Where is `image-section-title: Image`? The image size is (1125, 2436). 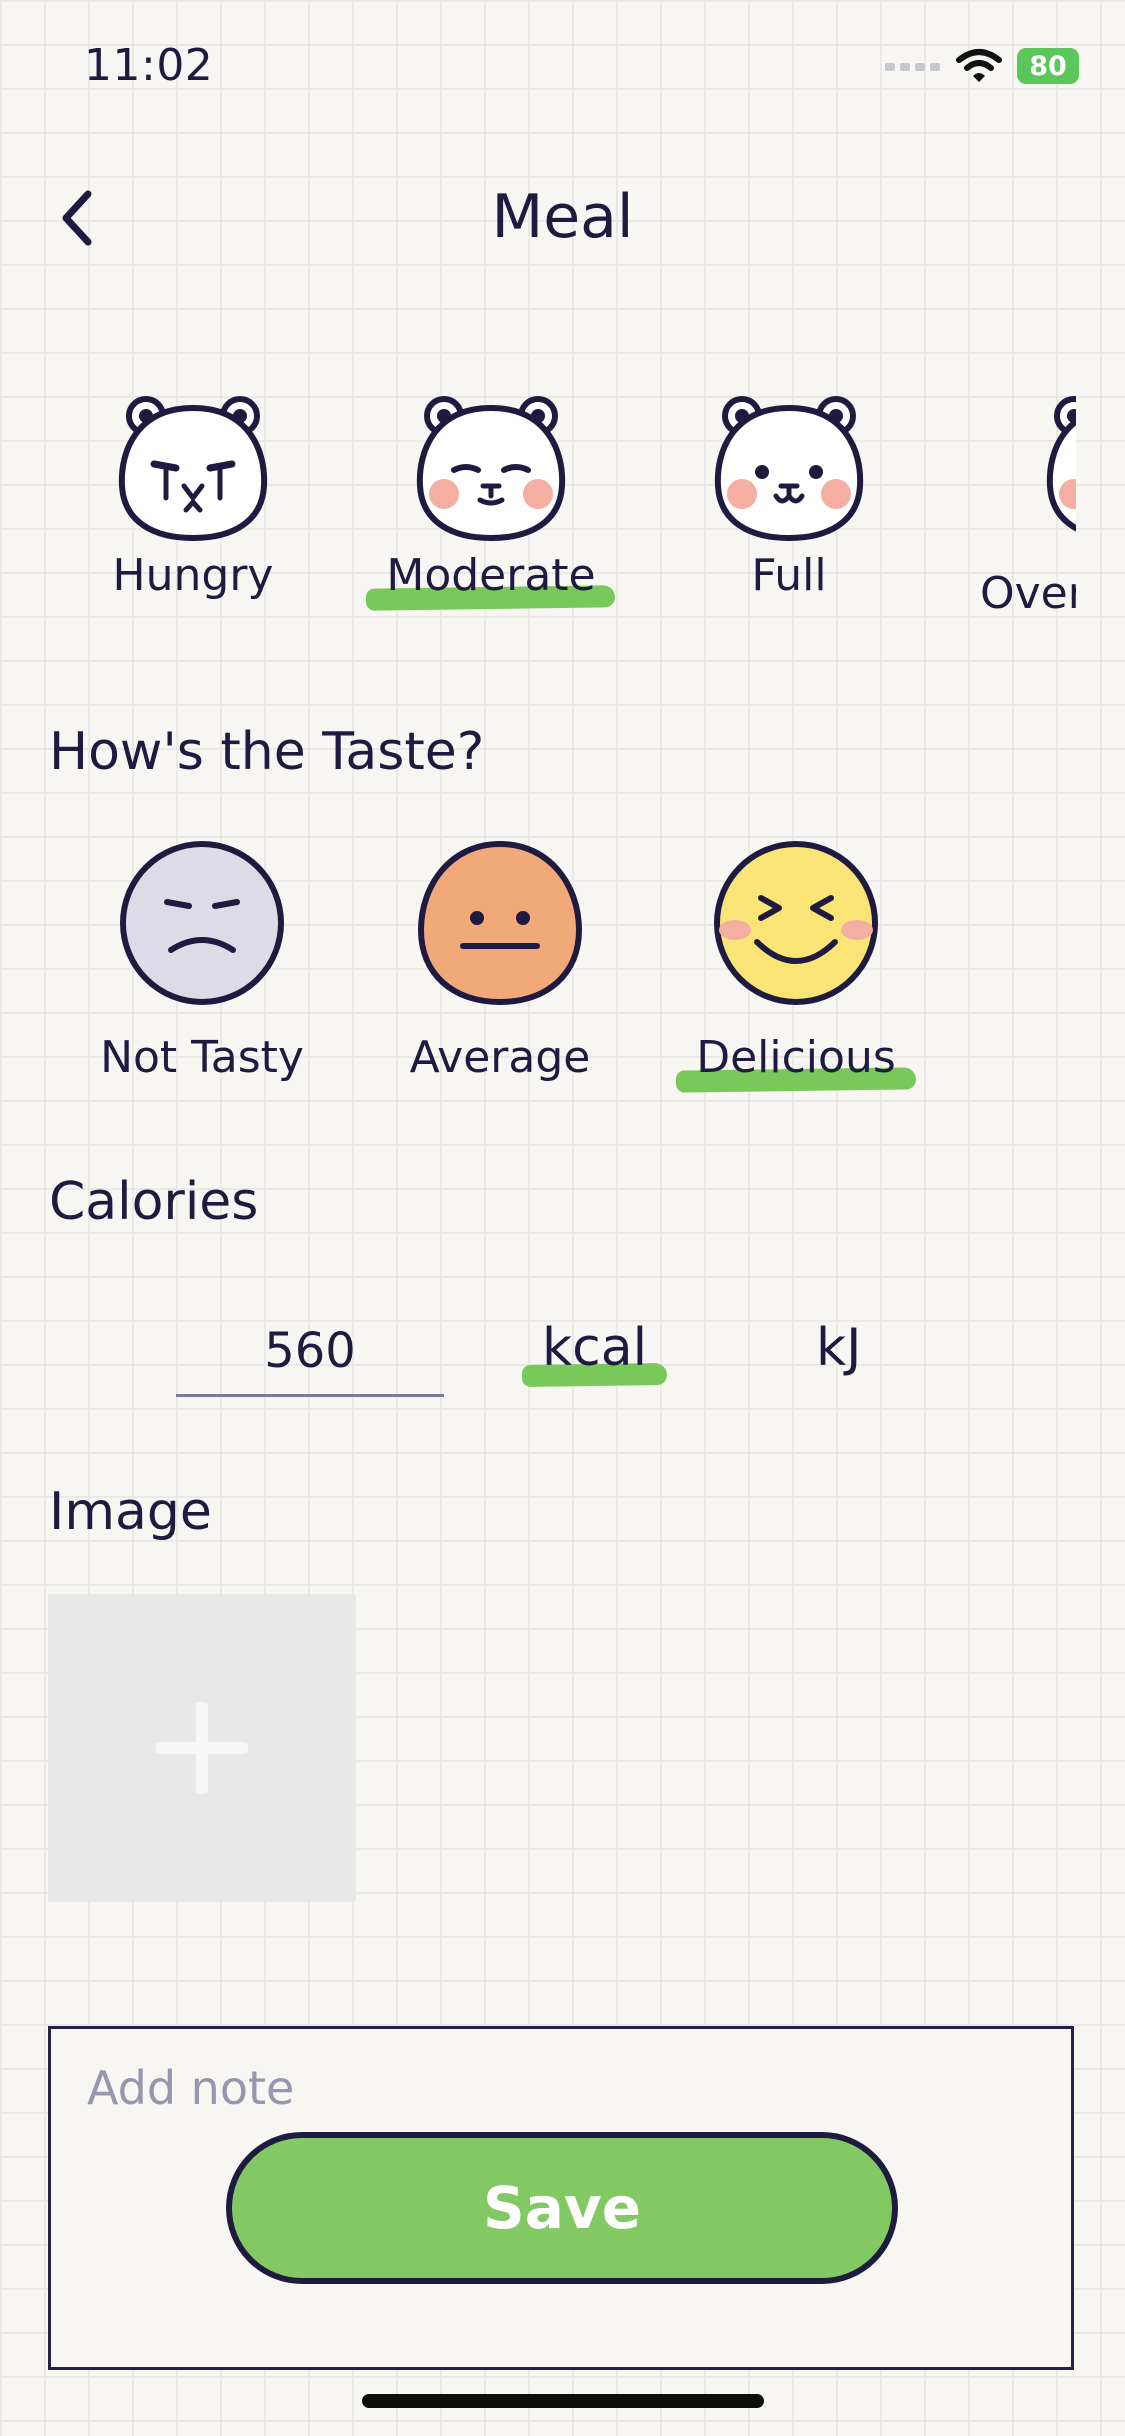 image-section-title: Image is located at coordinates (130, 1512).